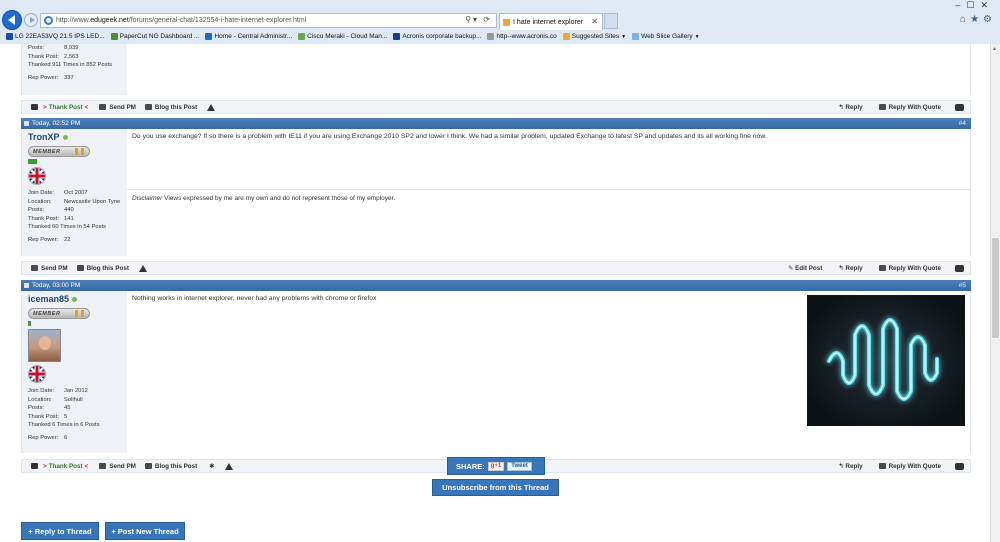  I want to click on tweet-button: Tweet, so click(519, 466).